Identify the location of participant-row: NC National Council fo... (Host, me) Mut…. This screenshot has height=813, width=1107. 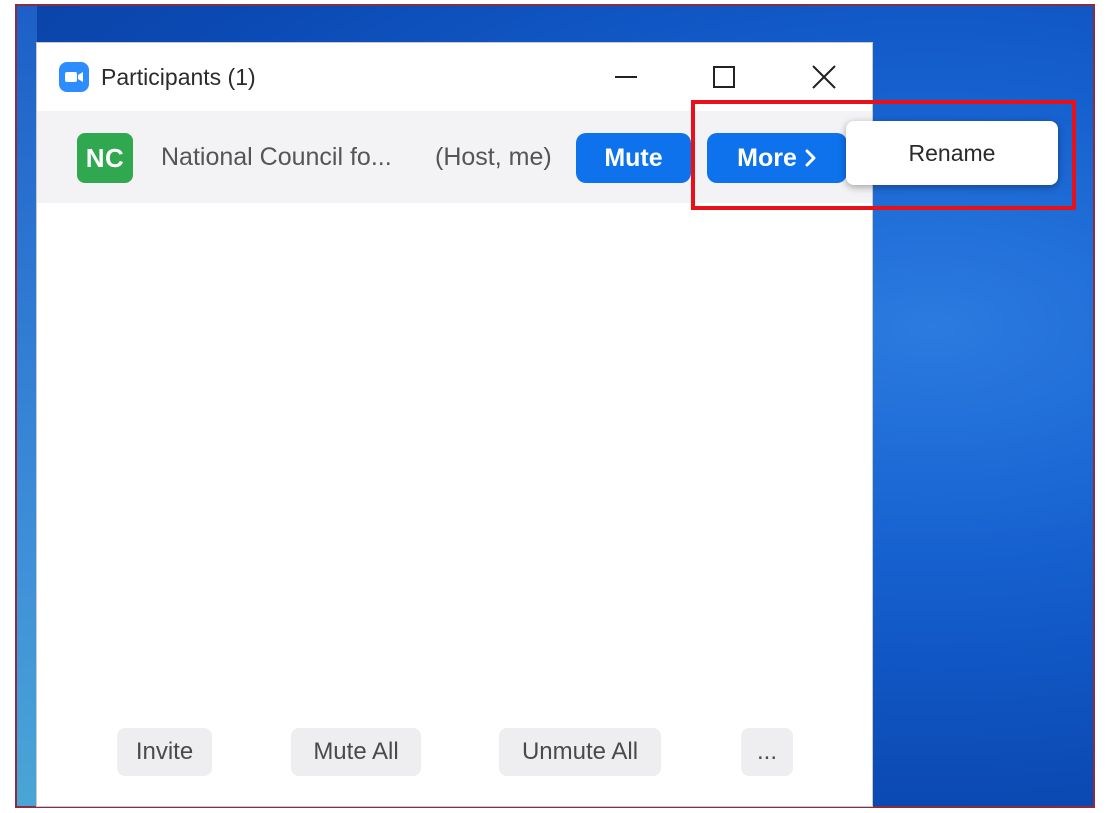
(454, 157).